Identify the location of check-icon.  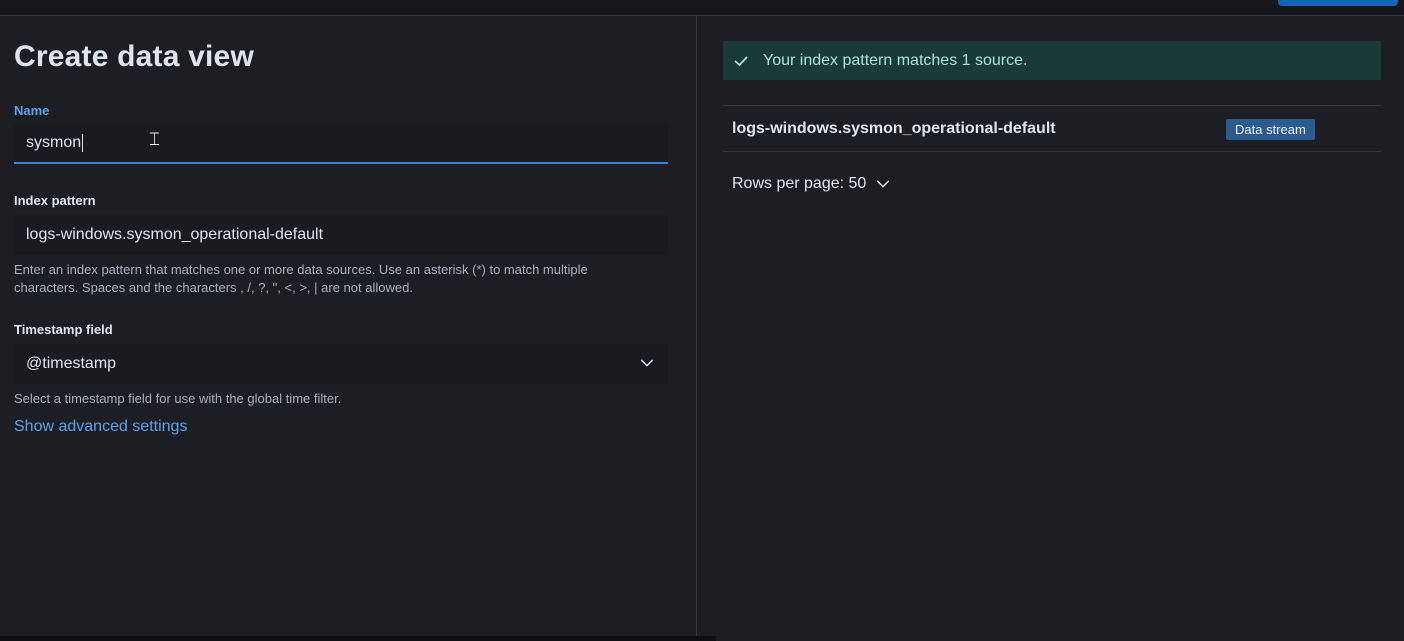
(741, 61).